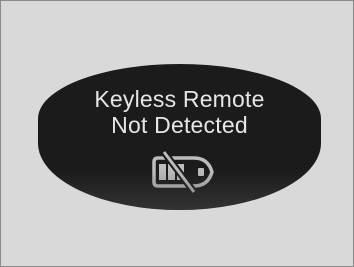 The height and width of the screenshot is (267, 354). What do you see at coordinates (183, 172) in the screenshot?
I see `keyless-remote-not-detected-icon` at bounding box center [183, 172].